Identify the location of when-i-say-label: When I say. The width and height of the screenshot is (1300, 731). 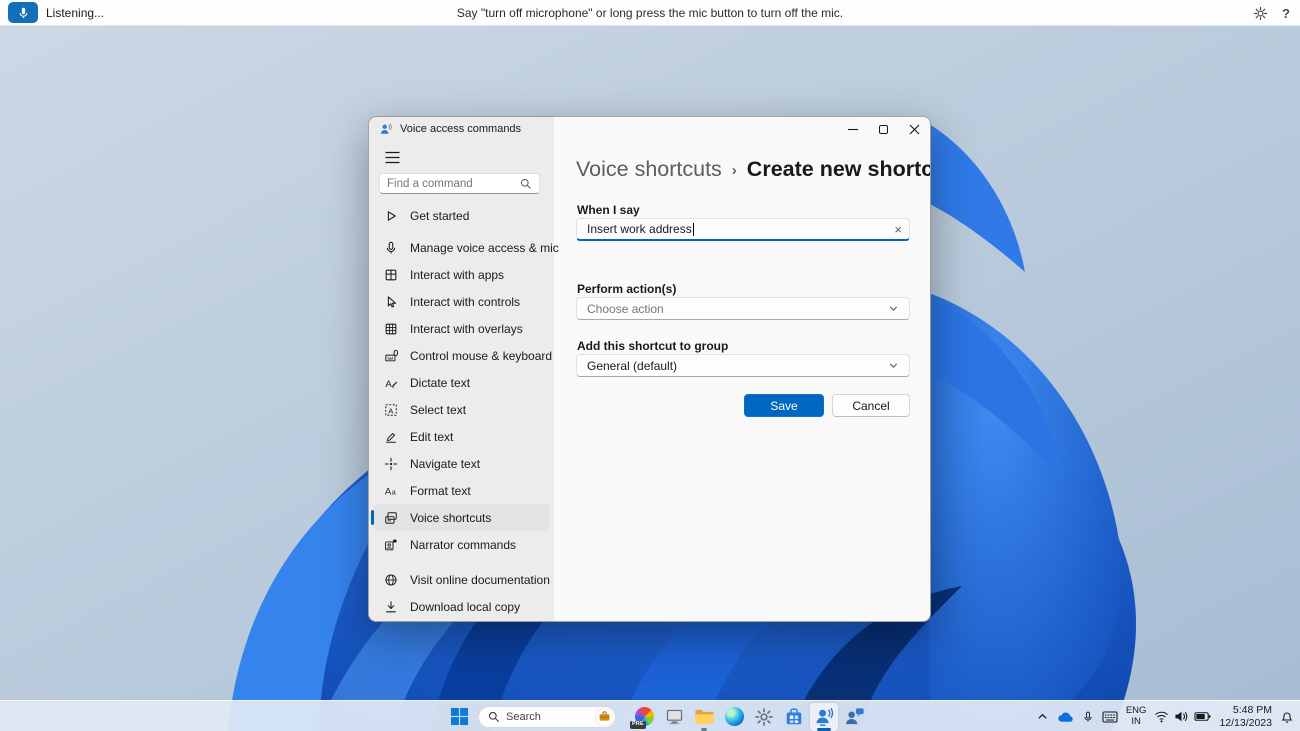
(608, 210).